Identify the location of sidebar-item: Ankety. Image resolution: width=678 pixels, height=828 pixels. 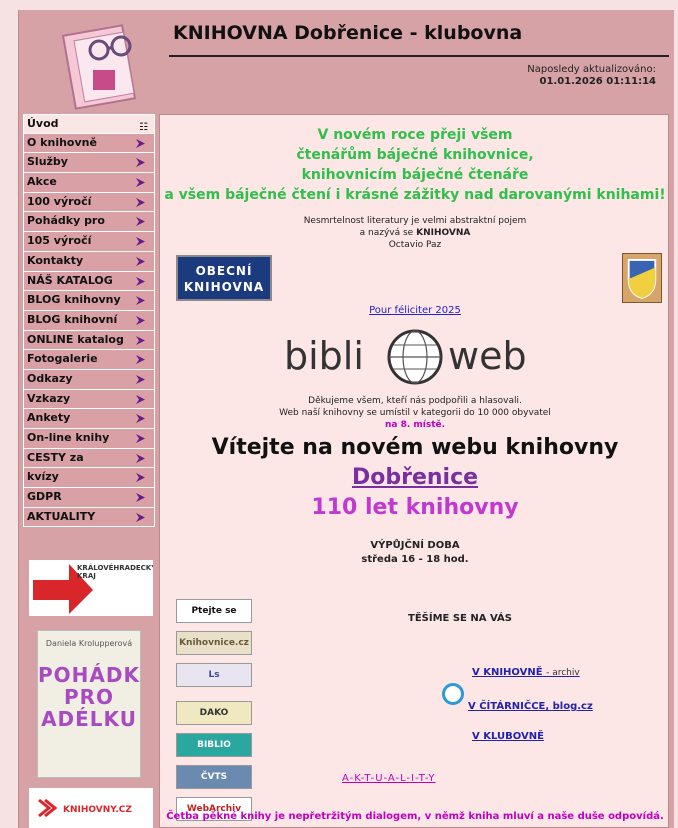
(89, 419).